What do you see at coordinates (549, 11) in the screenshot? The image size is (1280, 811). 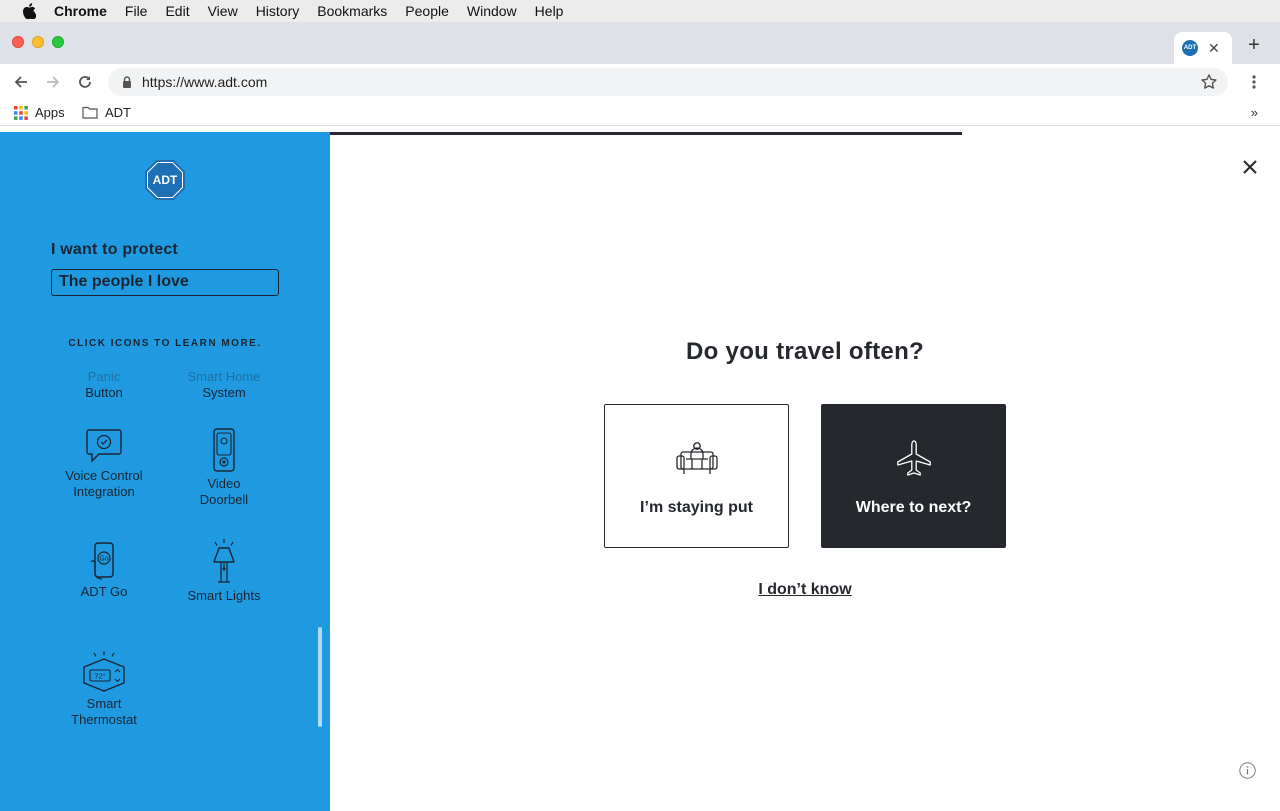 I see `menu-help: Help` at bounding box center [549, 11].